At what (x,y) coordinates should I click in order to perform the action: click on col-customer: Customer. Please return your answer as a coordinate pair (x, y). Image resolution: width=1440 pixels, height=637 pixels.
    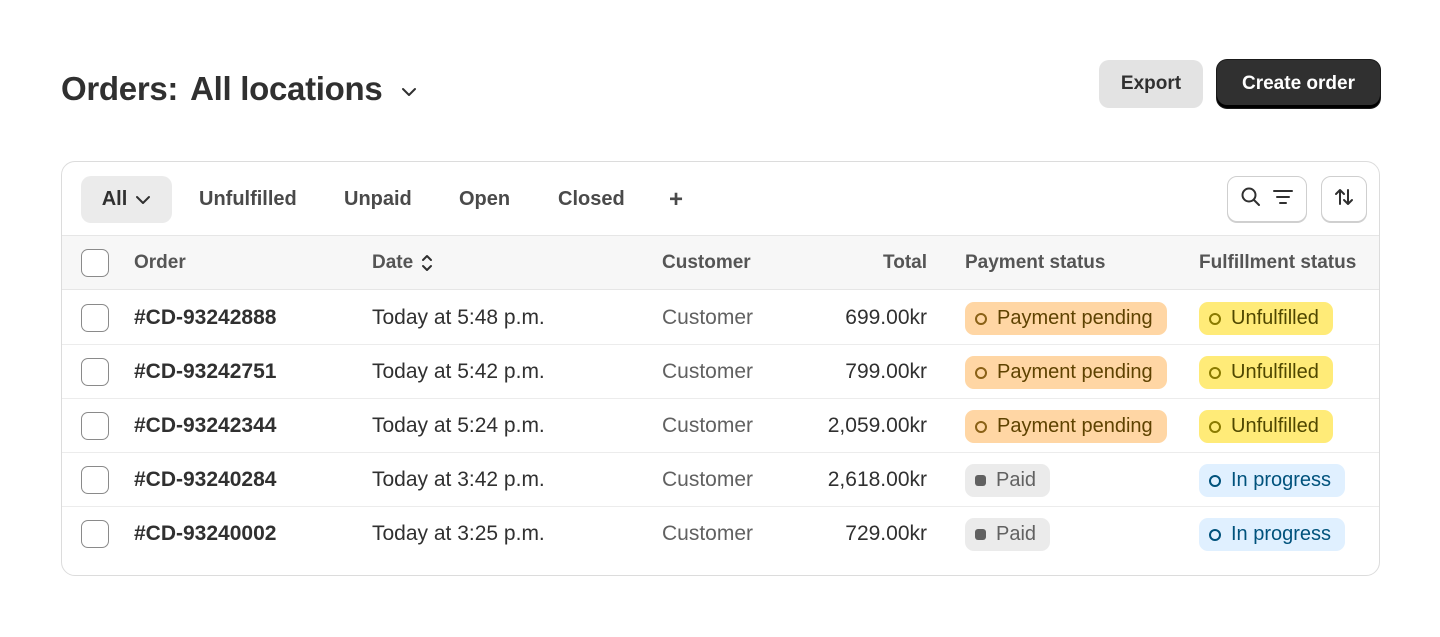
    Looking at the image, I should click on (706, 262).